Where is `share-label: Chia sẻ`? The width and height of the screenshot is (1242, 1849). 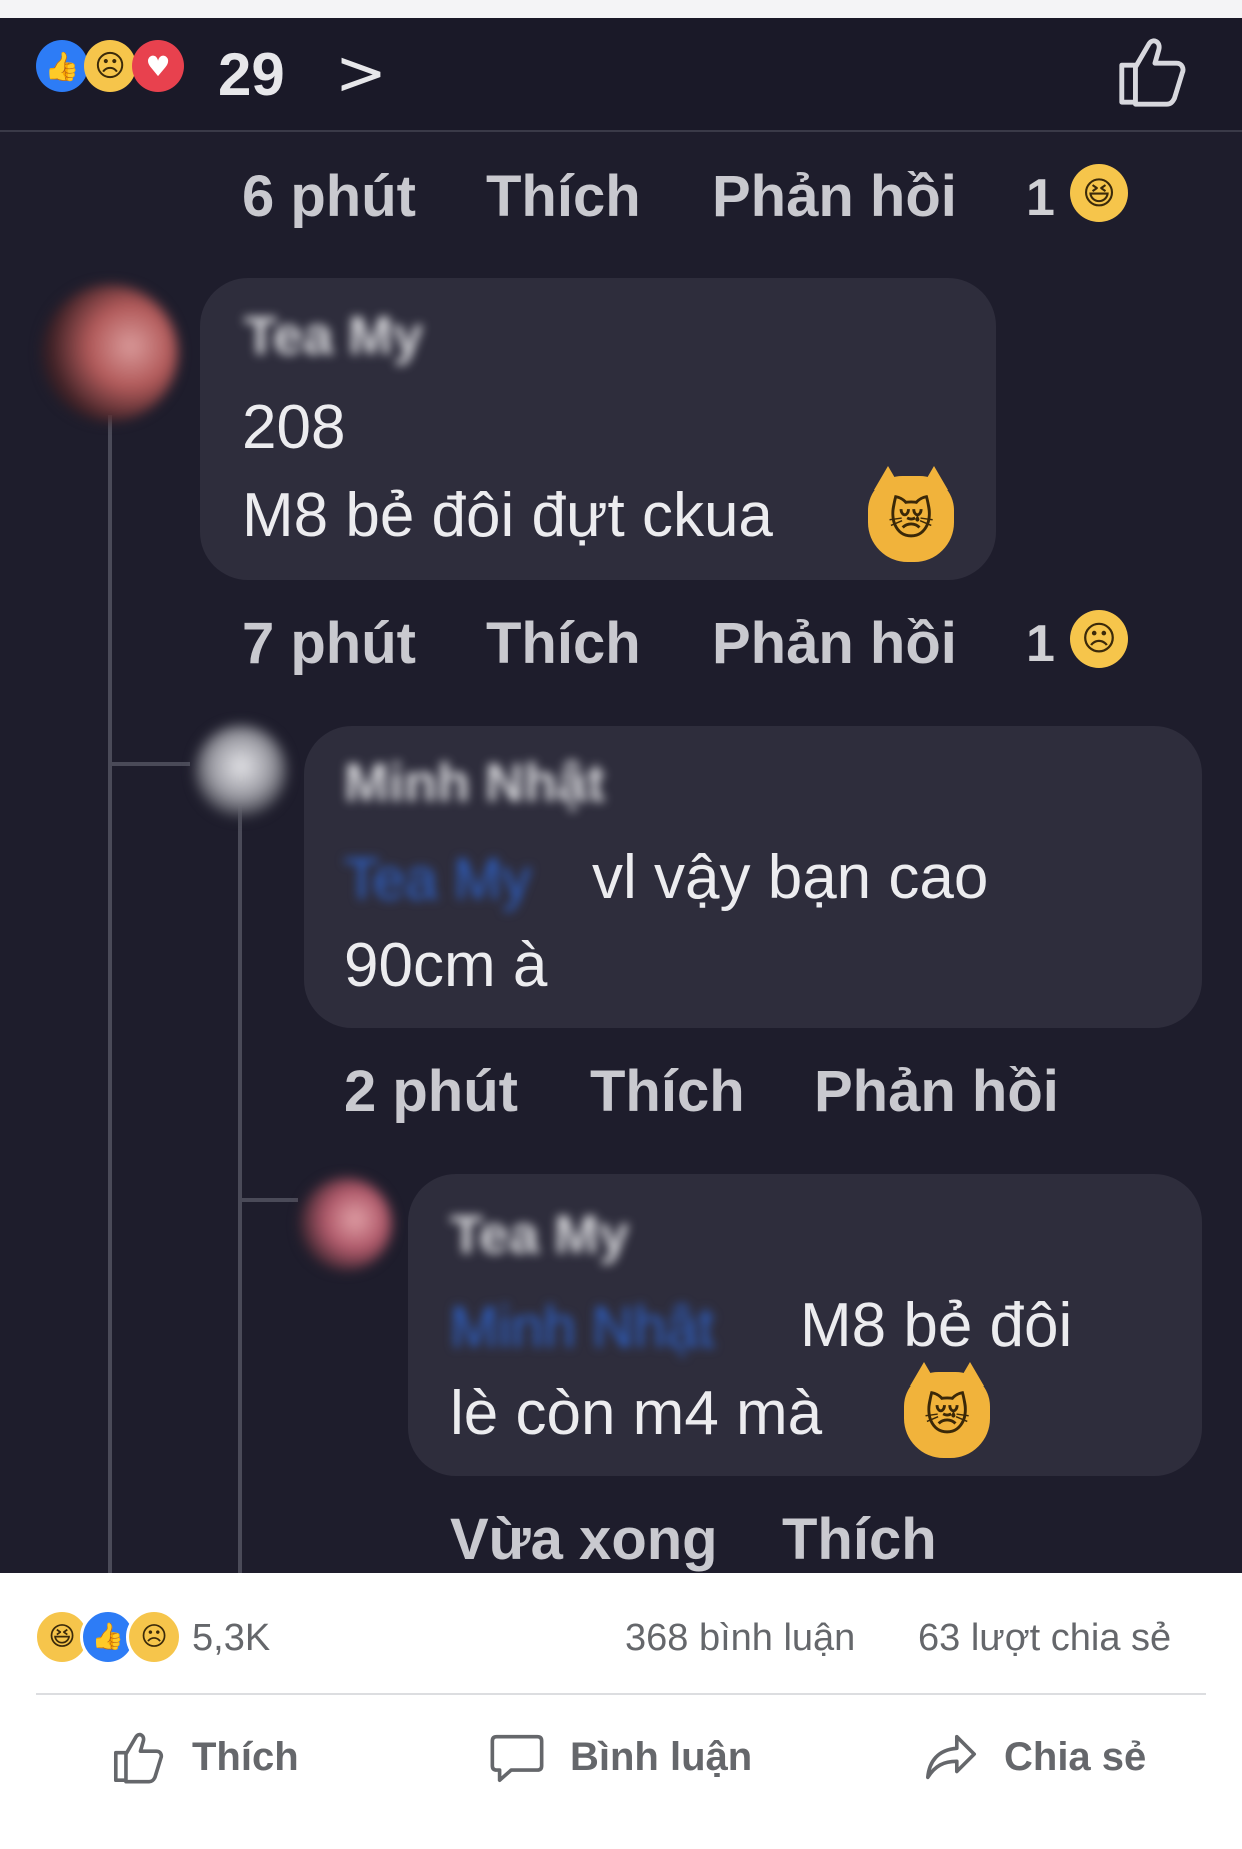 share-label: Chia sẻ is located at coordinates (1075, 1756).